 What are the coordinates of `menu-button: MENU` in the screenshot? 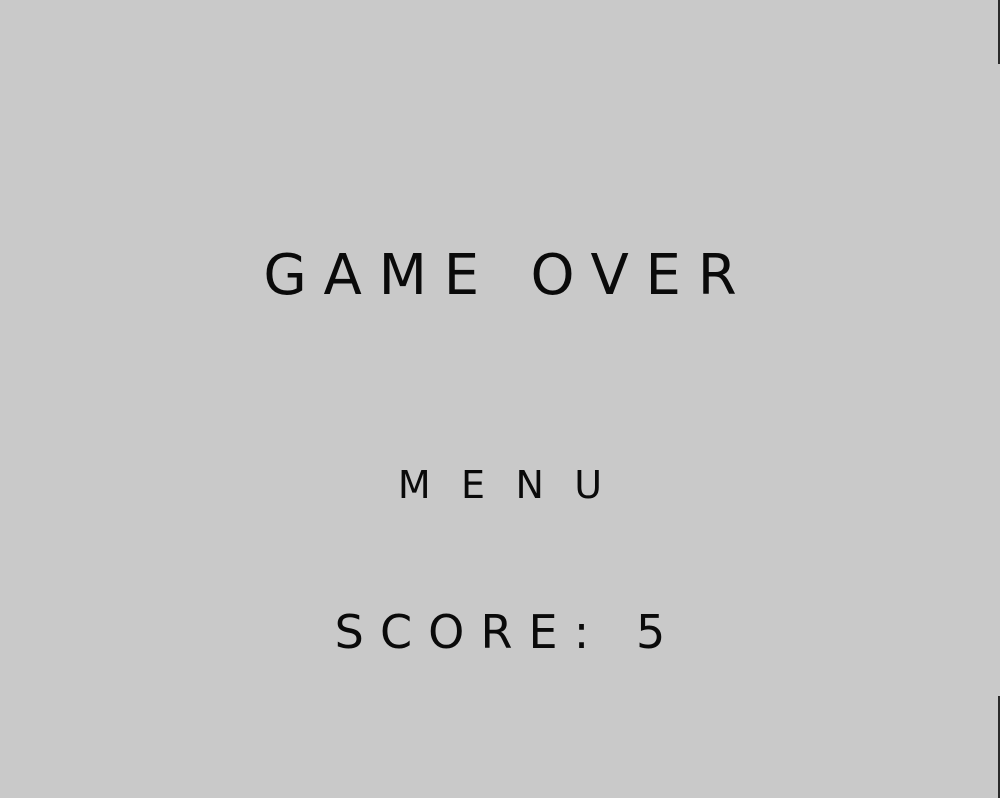 It's located at (500, 485).